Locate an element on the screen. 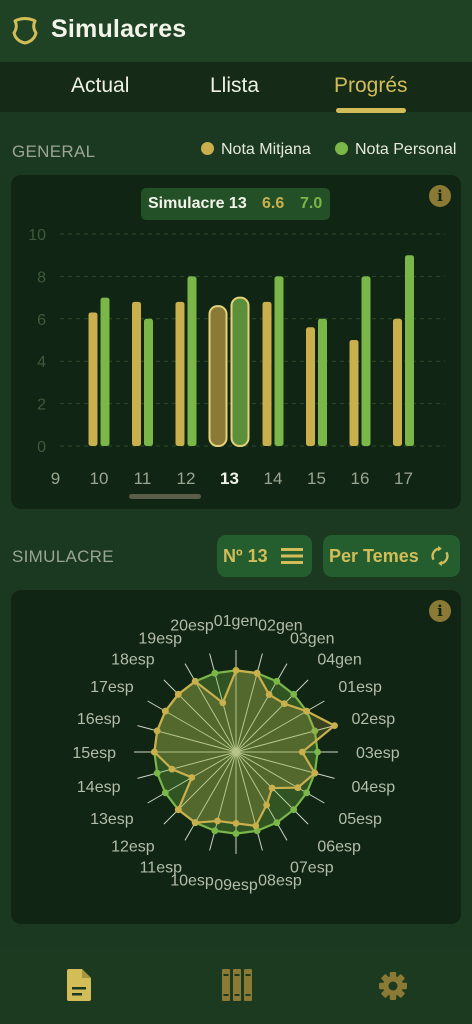 This screenshot has height=1024, width=472. radar-axis-label: 11esp is located at coordinates (161, 867).